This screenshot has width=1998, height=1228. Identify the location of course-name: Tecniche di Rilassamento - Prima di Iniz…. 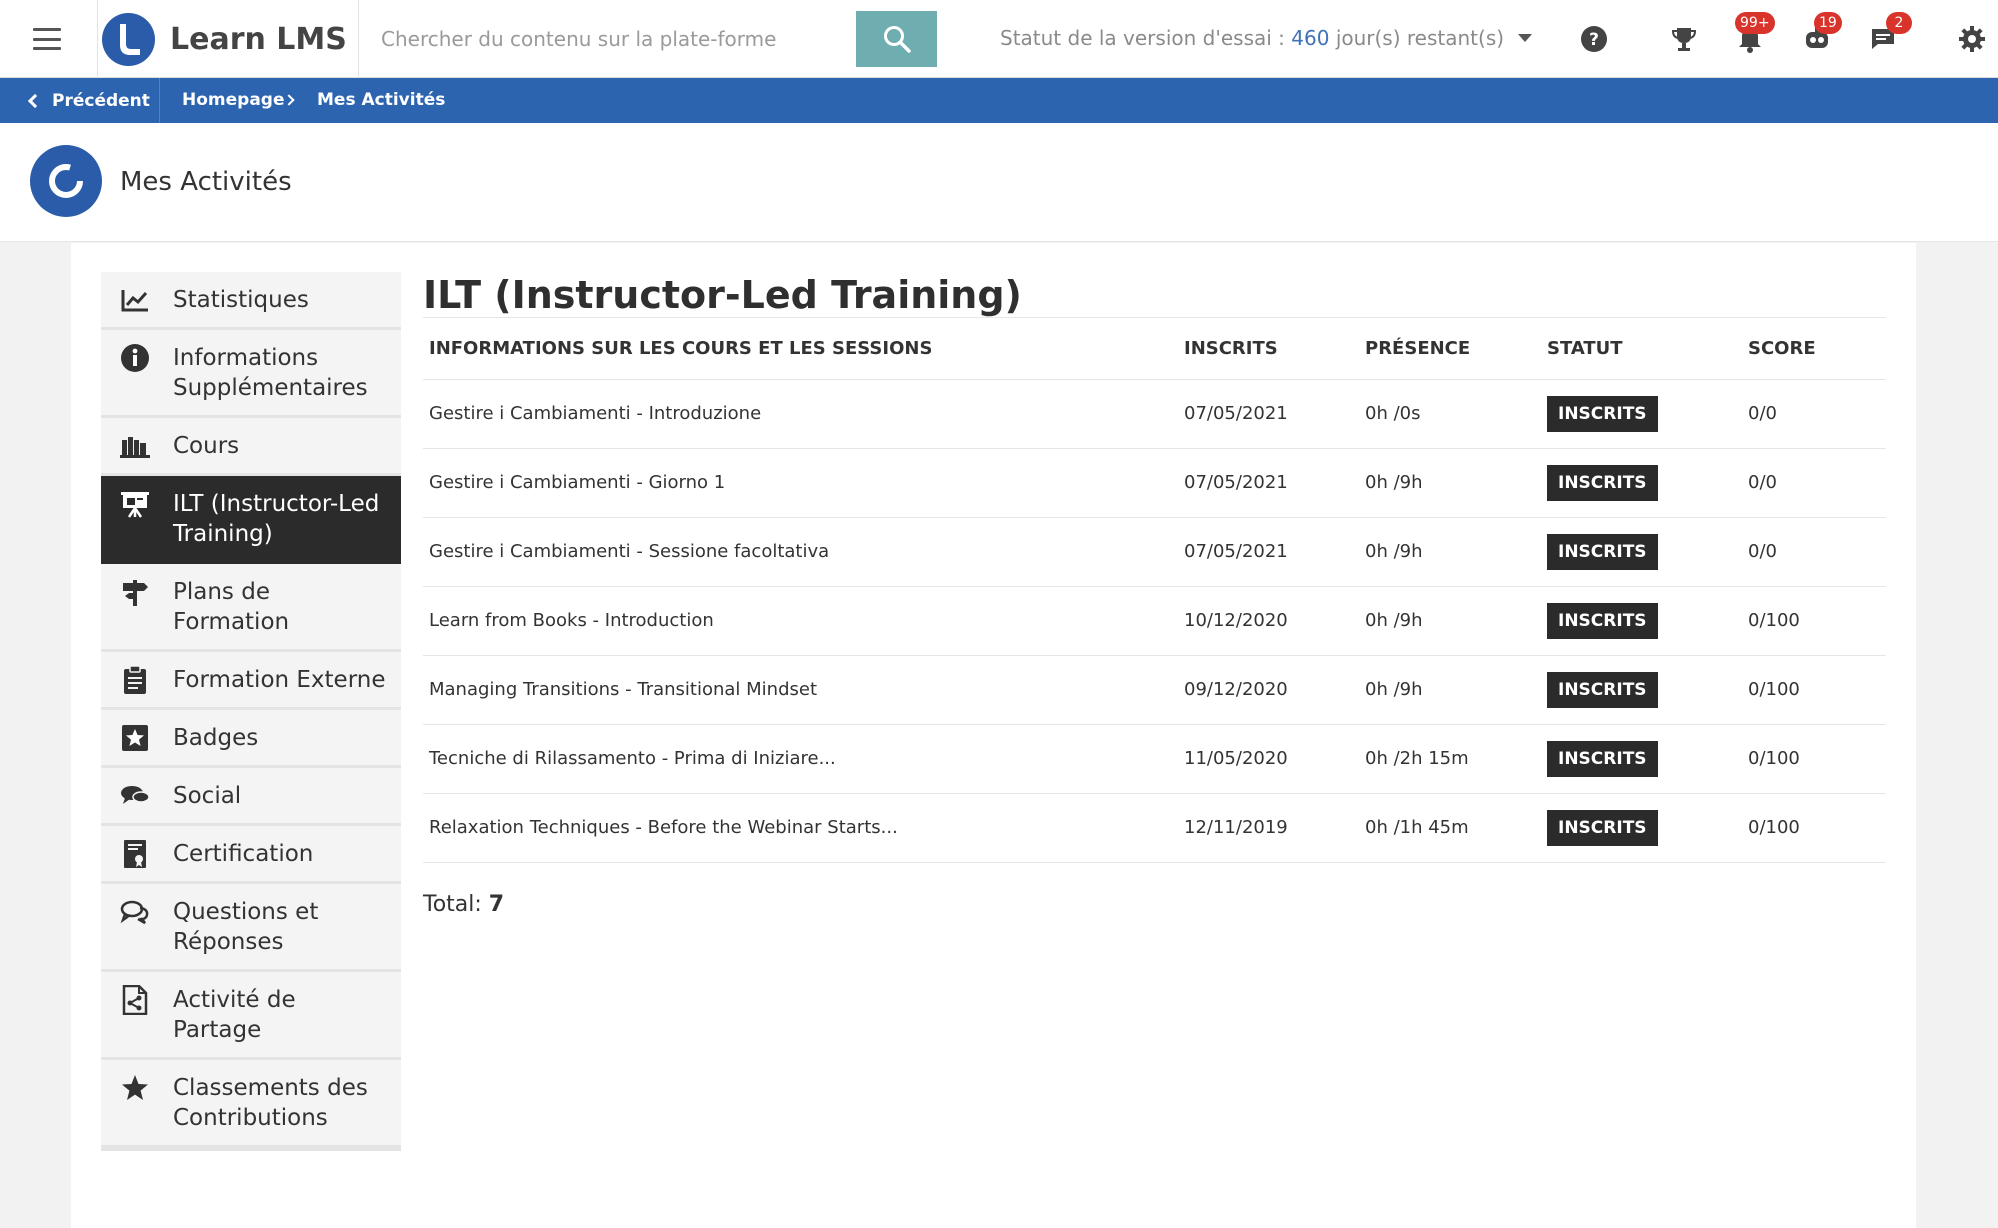
(632, 758).